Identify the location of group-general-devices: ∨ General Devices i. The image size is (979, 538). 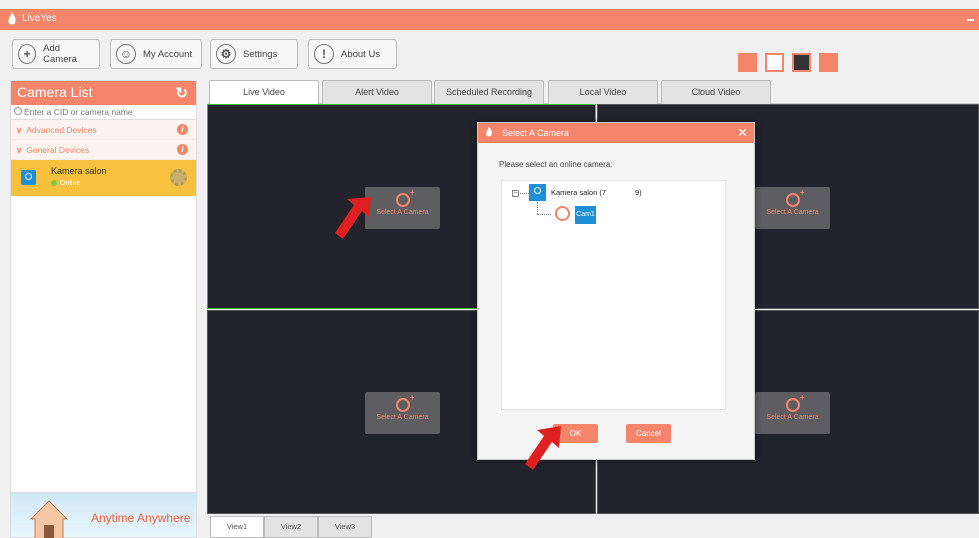
(103, 150).